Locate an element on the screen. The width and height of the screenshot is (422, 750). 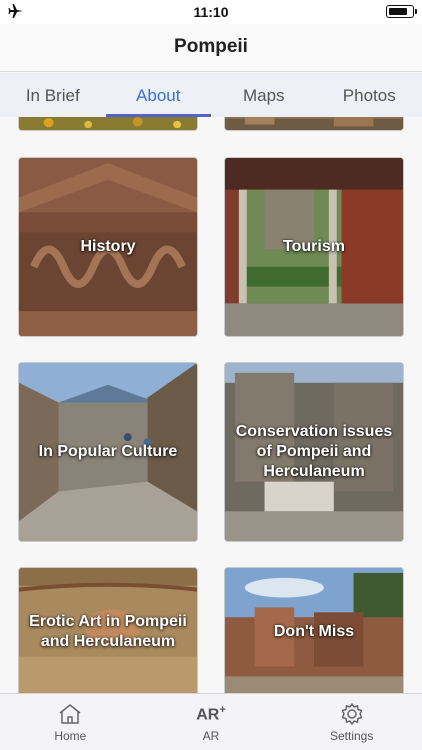
card-erotic-art: Erotic Art in Pompeii and Herculaneum is located at coordinates (108, 630).